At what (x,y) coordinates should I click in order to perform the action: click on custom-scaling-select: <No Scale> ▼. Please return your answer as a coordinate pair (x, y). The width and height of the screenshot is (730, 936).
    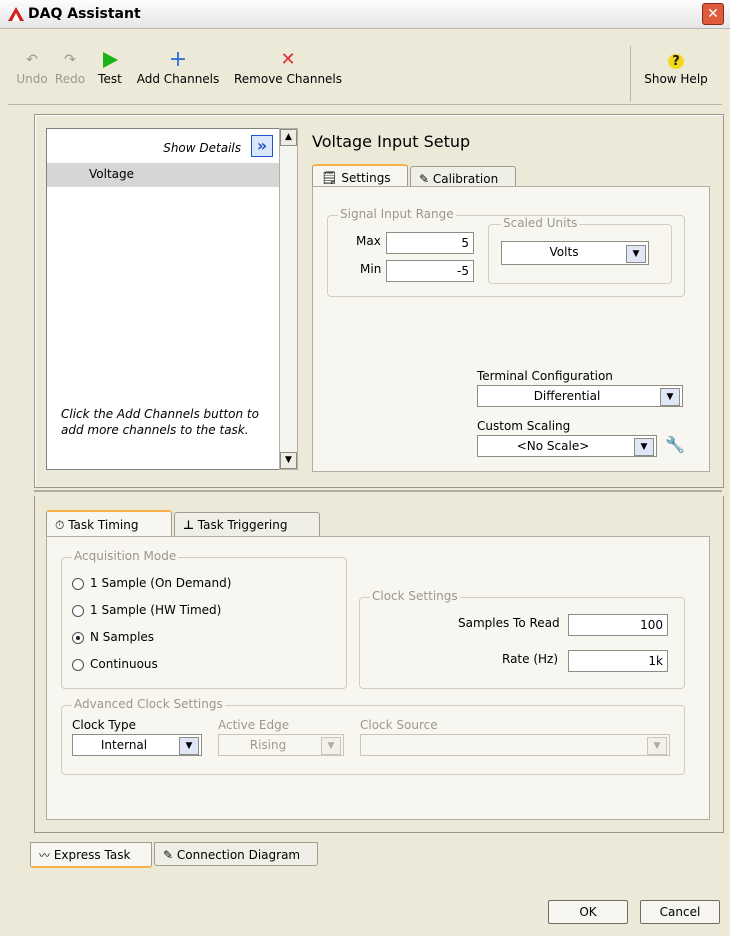
    Looking at the image, I should click on (567, 446).